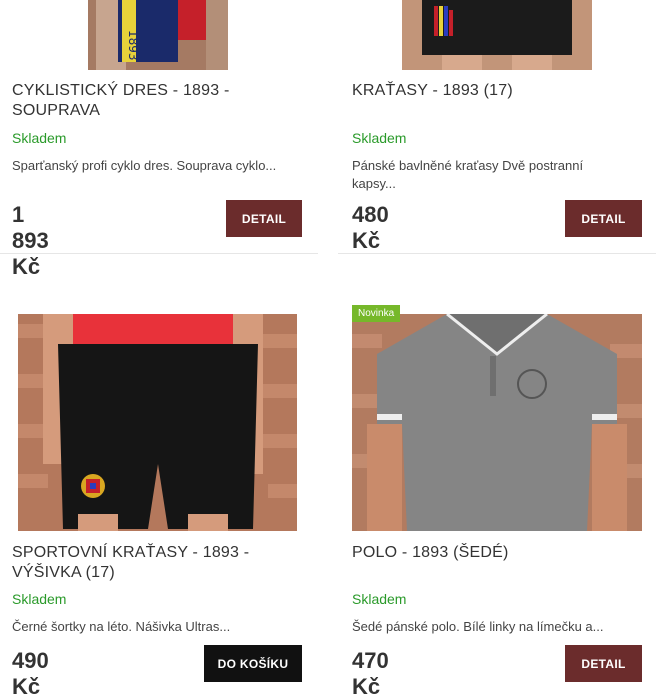  I want to click on stock-status-4: Skladem, so click(379, 599).